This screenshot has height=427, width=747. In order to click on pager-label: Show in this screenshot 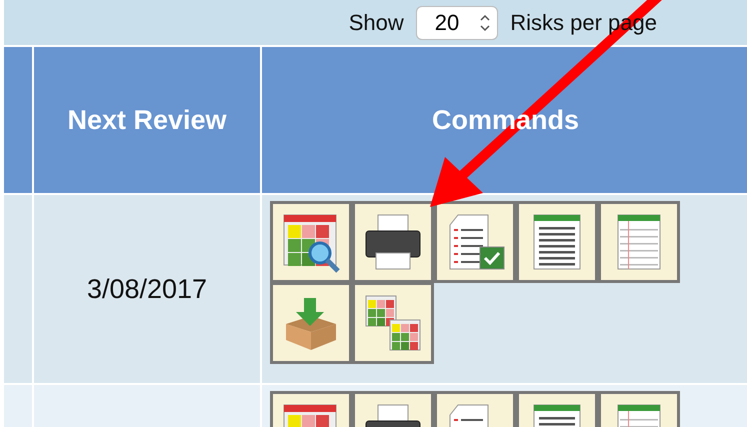, I will do `click(376, 23)`.